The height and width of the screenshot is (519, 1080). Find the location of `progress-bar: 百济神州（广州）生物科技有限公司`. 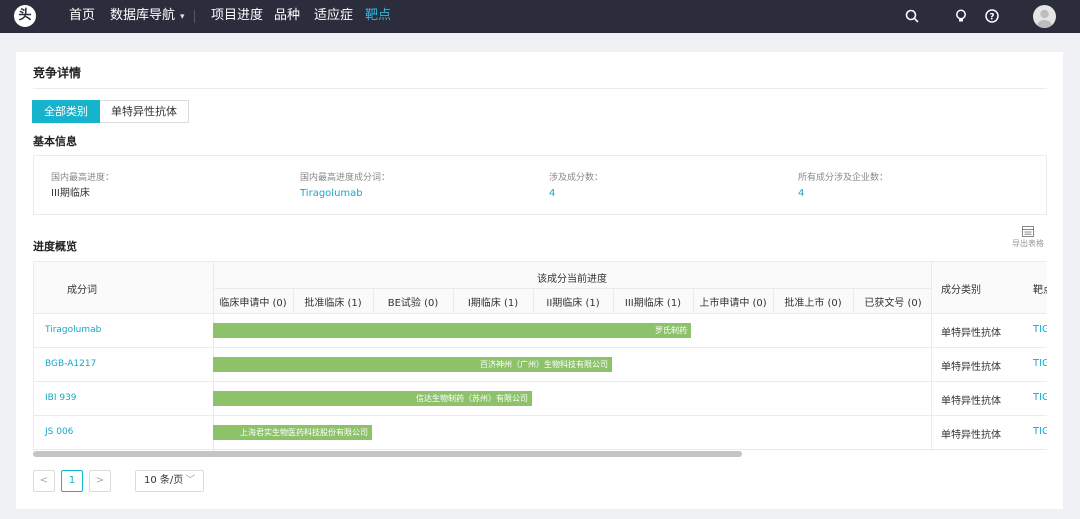

progress-bar: 百济神州（广州）生物科技有限公司 is located at coordinates (412, 364).